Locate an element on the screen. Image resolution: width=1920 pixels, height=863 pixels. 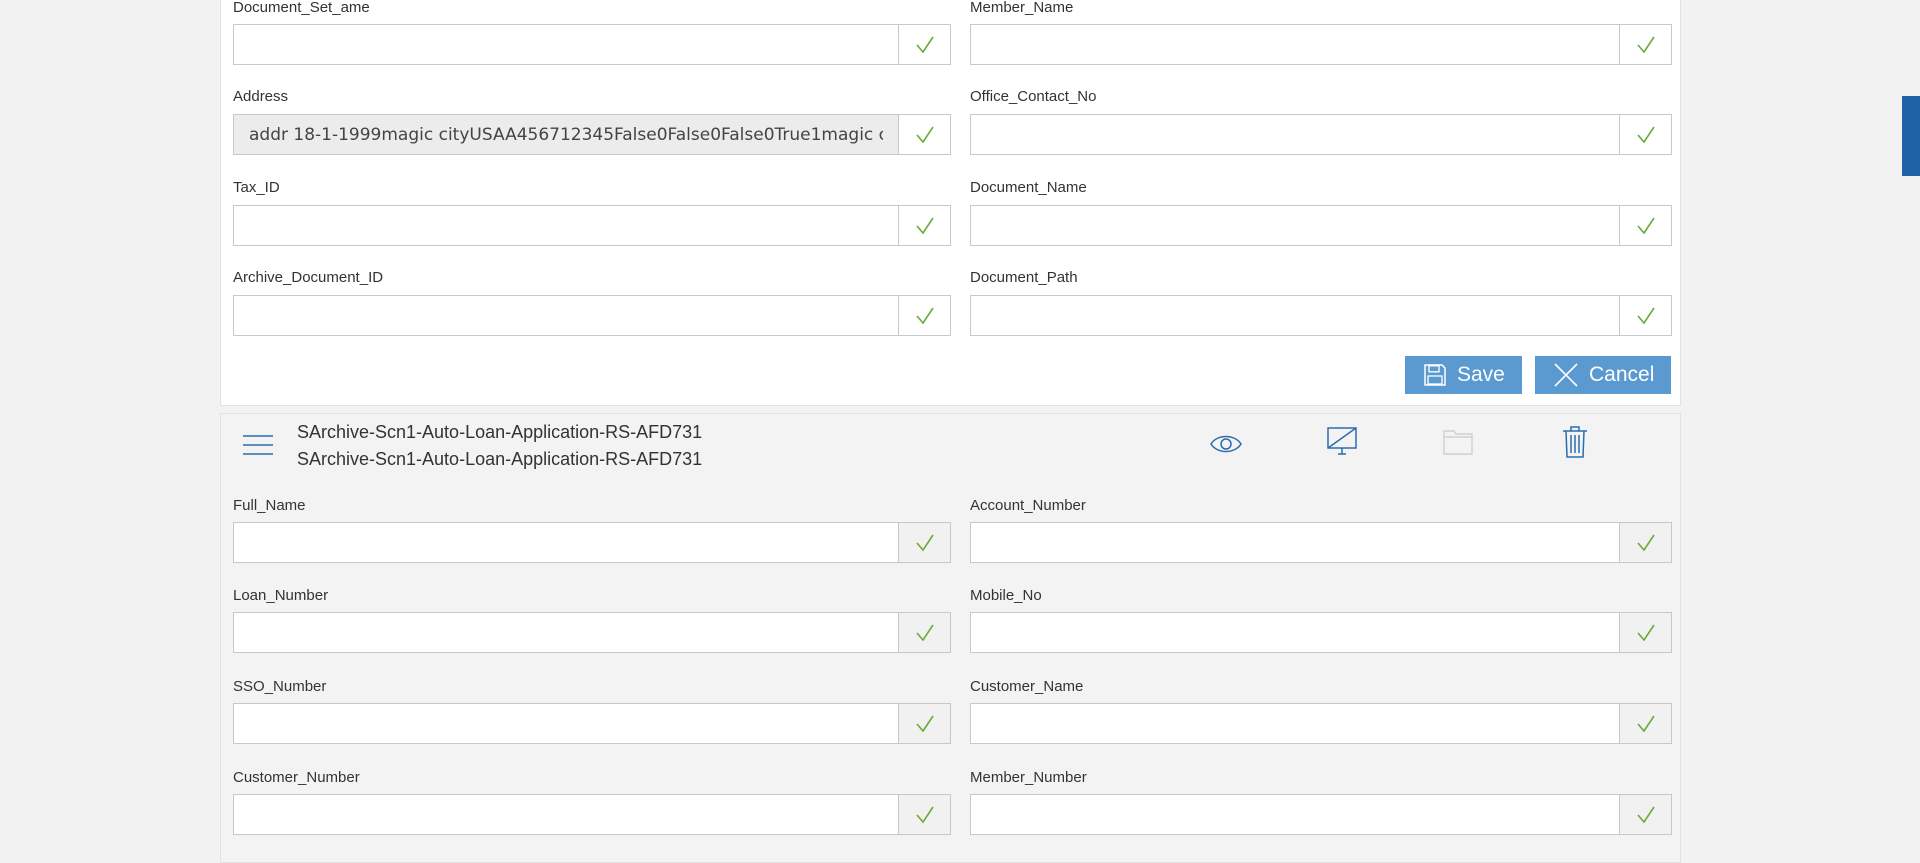
customer-name-field is located at coordinates (1321, 723).